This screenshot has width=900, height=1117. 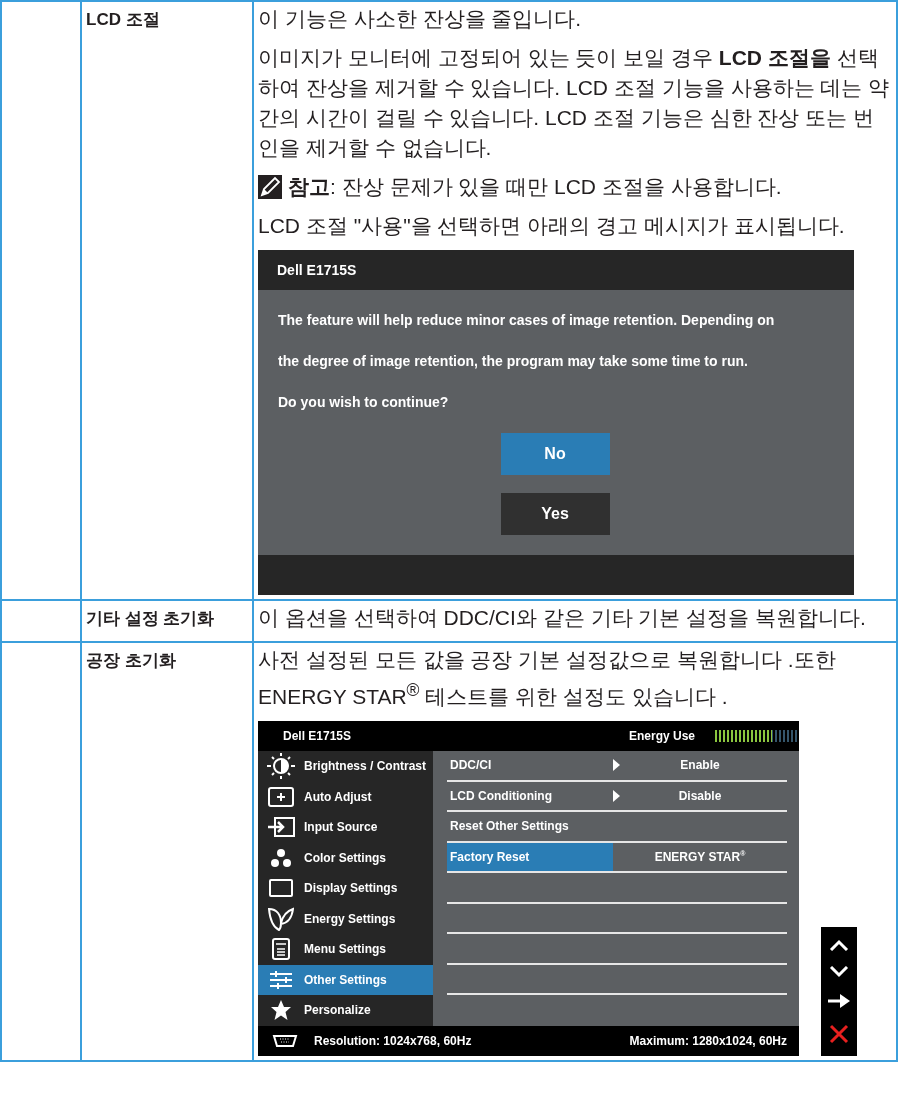 I want to click on setting-name: LCD 조절, so click(x=123, y=19).